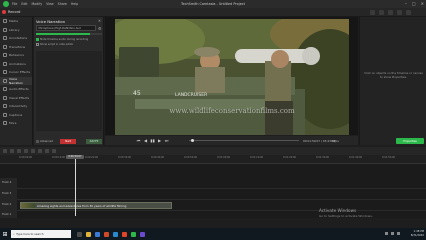 Image resolution: width=426 pixels, height=240 pixels. I want to click on sidebar-item-label: Animations, so click(17, 63).